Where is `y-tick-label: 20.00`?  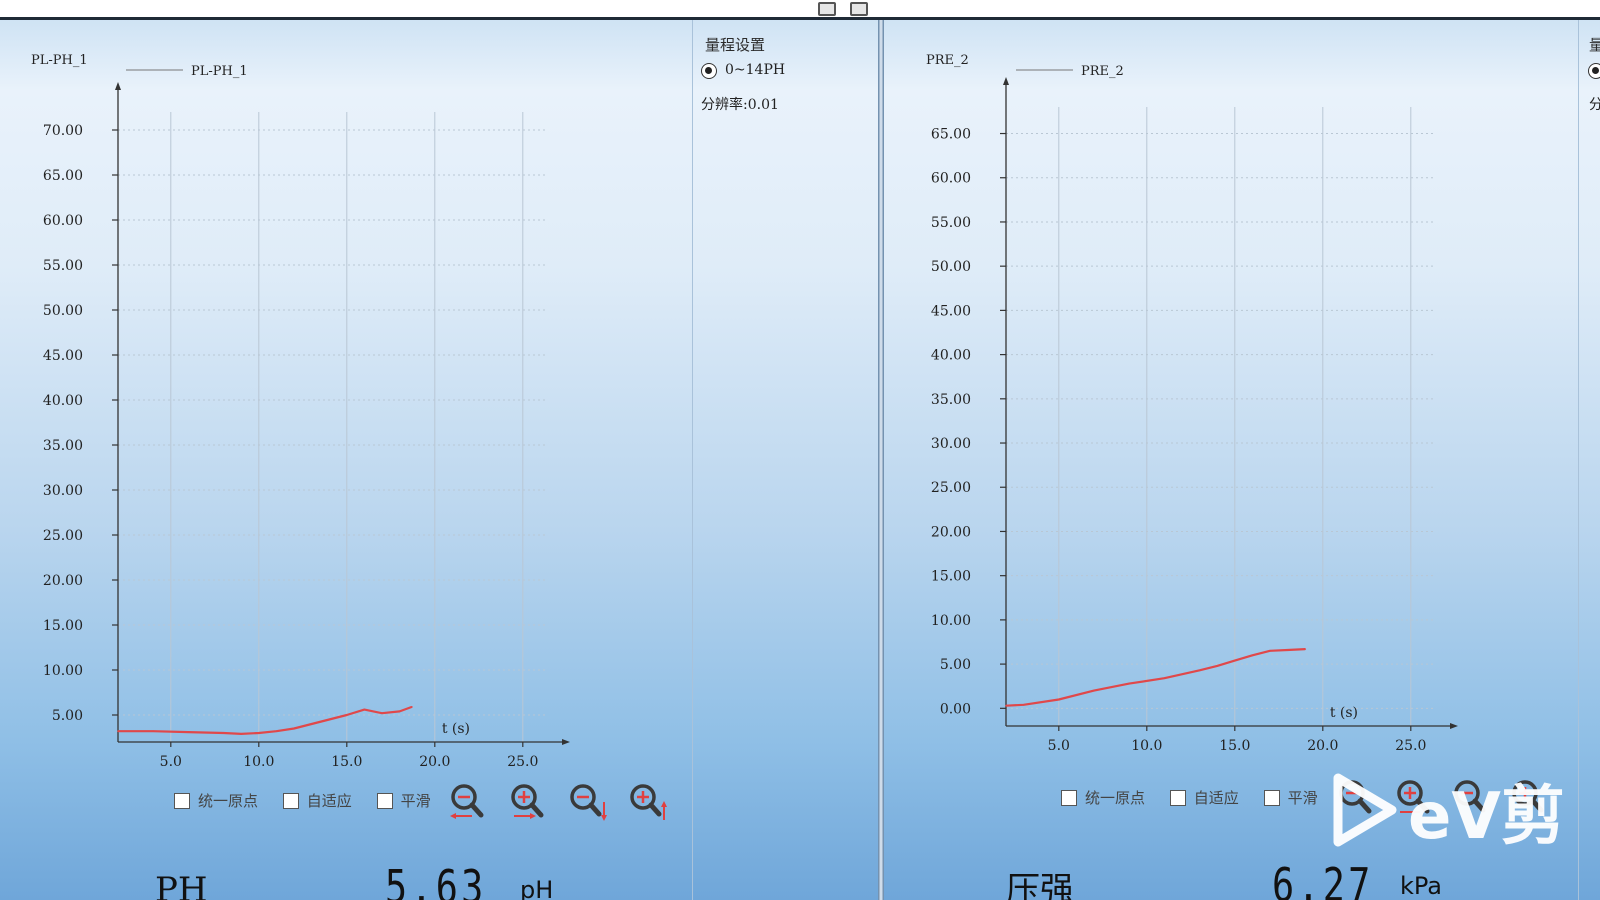 y-tick-label: 20.00 is located at coordinates (951, 532).